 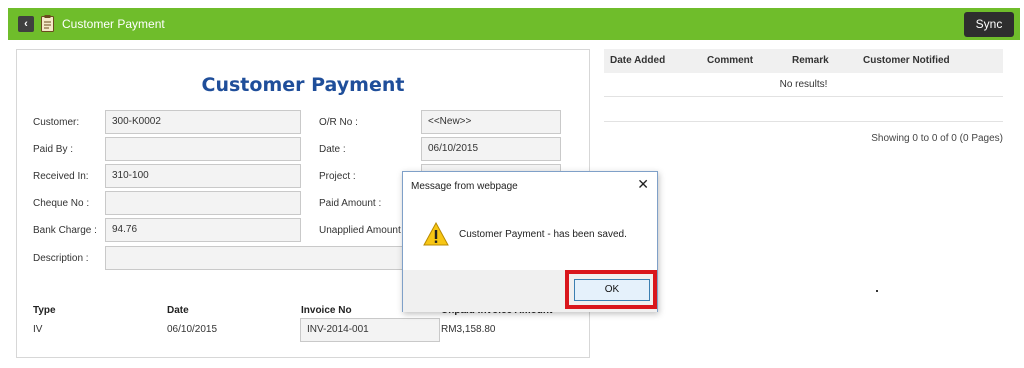 I want to click on date-column-header: Date, so click(x=178, y=310).